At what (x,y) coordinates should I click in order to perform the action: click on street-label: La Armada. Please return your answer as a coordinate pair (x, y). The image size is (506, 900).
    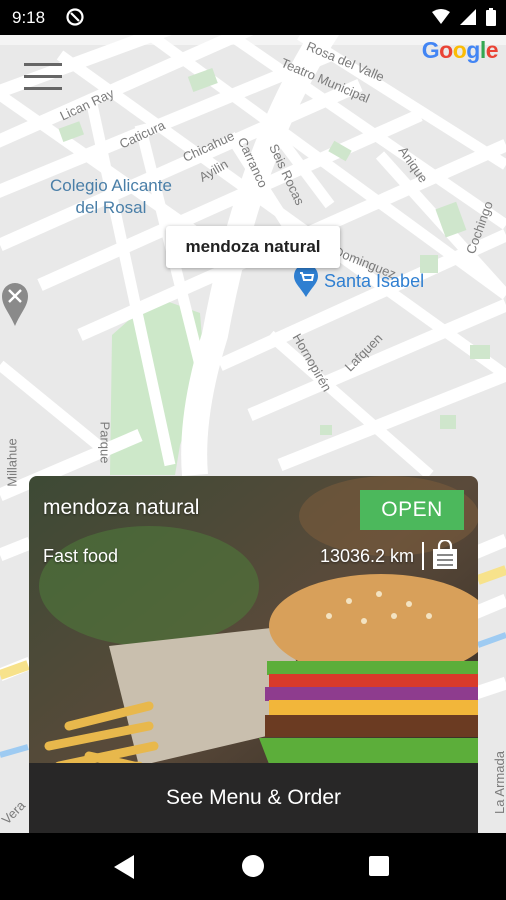
    Looking at the image, I should click on (498, 782).